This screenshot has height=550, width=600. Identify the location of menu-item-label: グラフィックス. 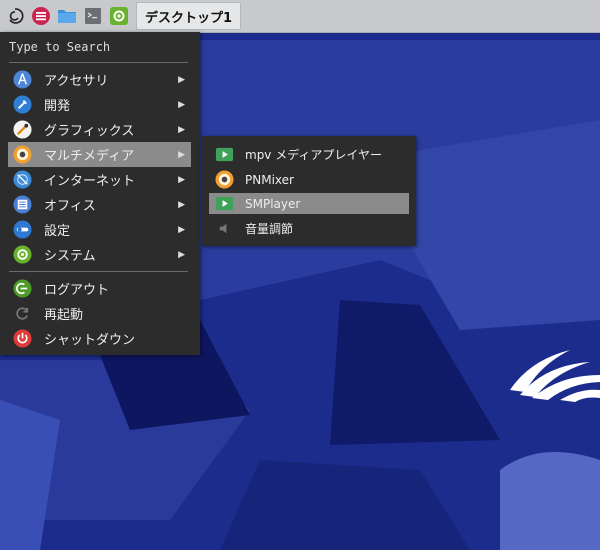
(89, 131).